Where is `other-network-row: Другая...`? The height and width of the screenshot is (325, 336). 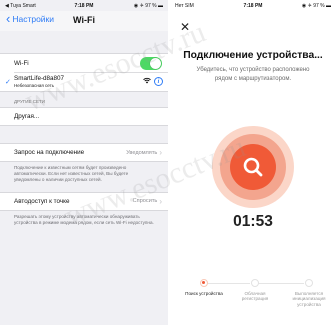 other-network-row: Другая... is located at coordinates (84, 116).